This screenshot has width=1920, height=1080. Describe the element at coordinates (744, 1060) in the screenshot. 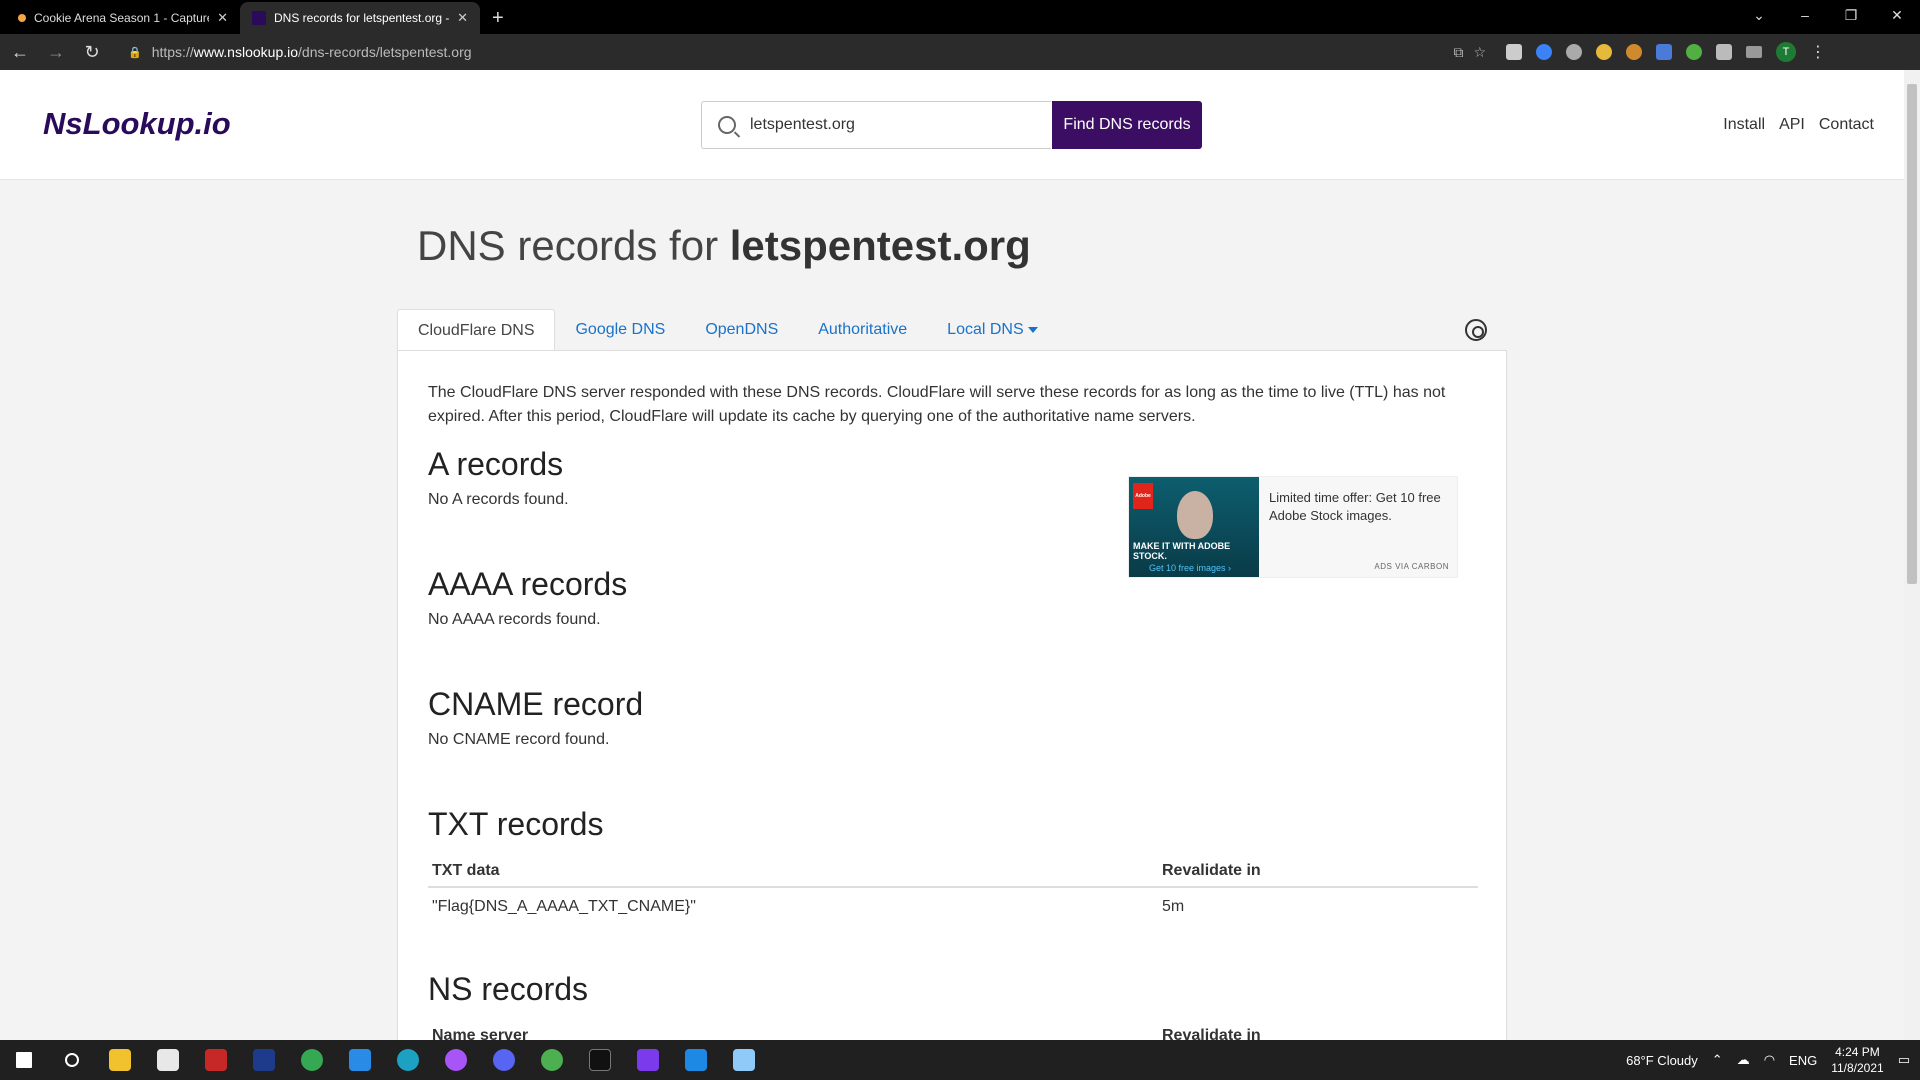

I see `paint-icon` at that location.